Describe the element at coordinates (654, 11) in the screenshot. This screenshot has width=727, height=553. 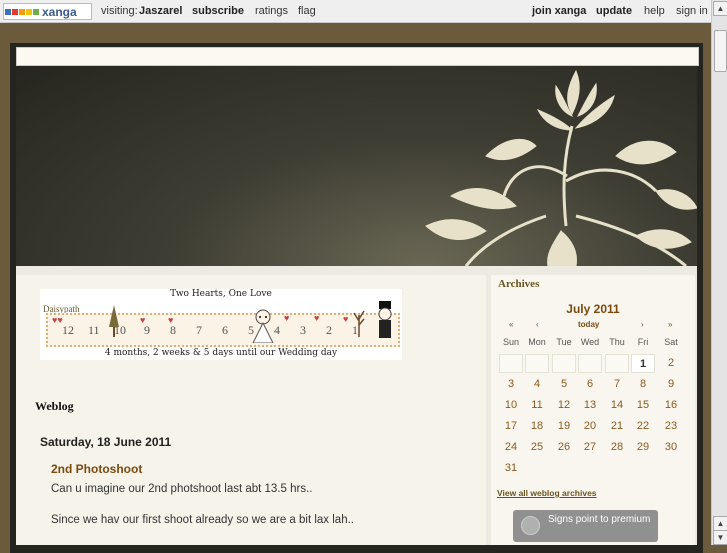
I see `help-link: help` at that location.